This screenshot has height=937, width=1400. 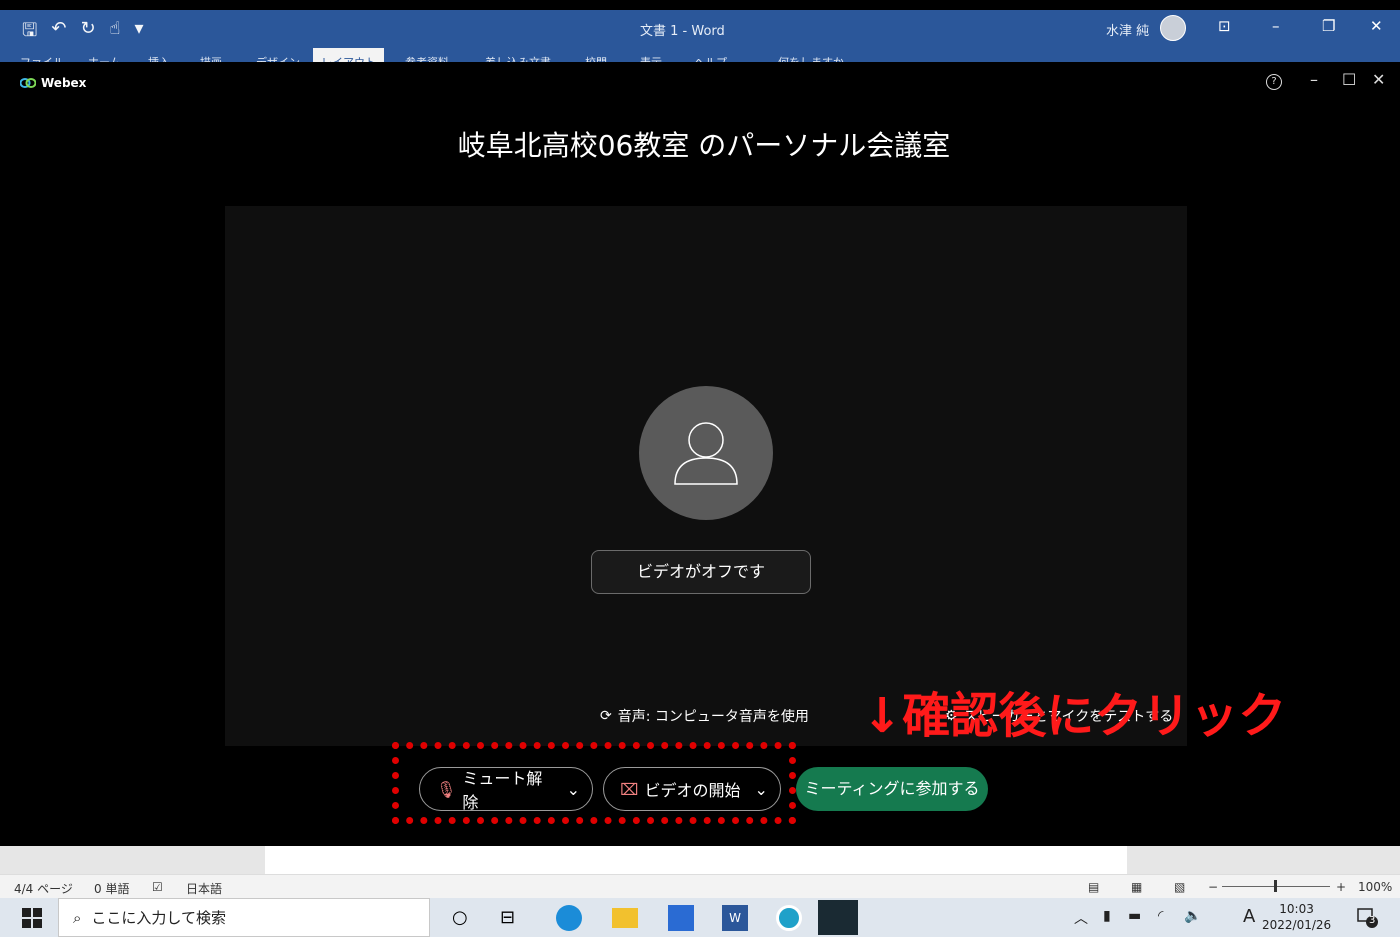 What do you see at coordinates (43, 888) in the screenshot?
I see `page-count: 4/4 ページ` at bounding box center [43, 888].